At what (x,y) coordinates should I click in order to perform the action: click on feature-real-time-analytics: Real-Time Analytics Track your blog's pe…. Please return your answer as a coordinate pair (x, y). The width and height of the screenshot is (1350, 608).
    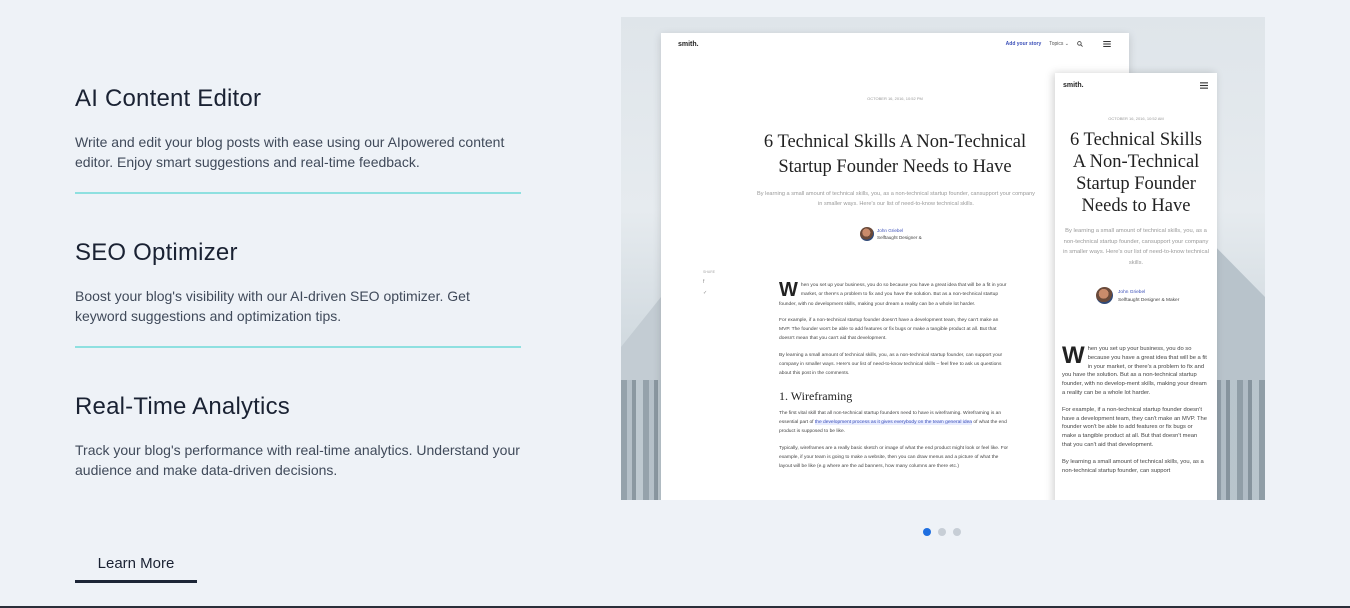
    Looking at the image, I should click on (298, 436).